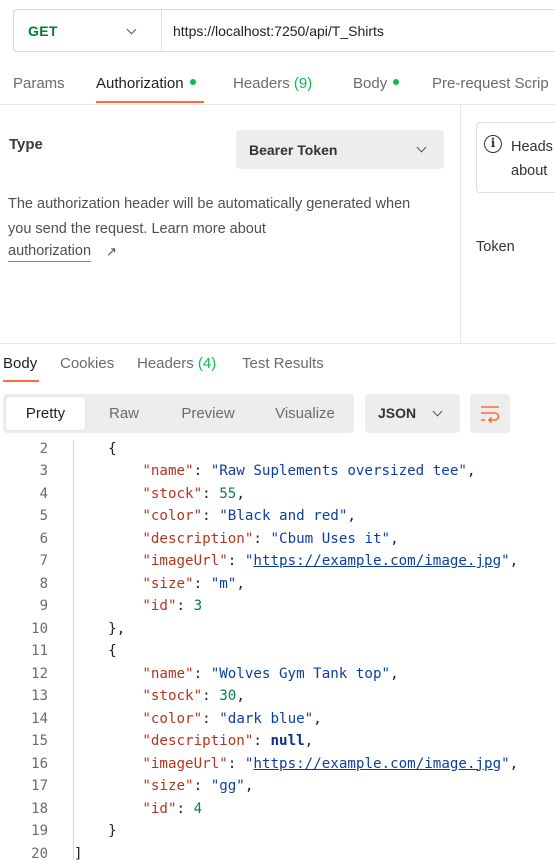 This screenshot has width=555, height=860. What do you see at coordinates (111, 251) in the screenshot?
I see `external-link-icon: ↗` at bounding box center [111, 251].